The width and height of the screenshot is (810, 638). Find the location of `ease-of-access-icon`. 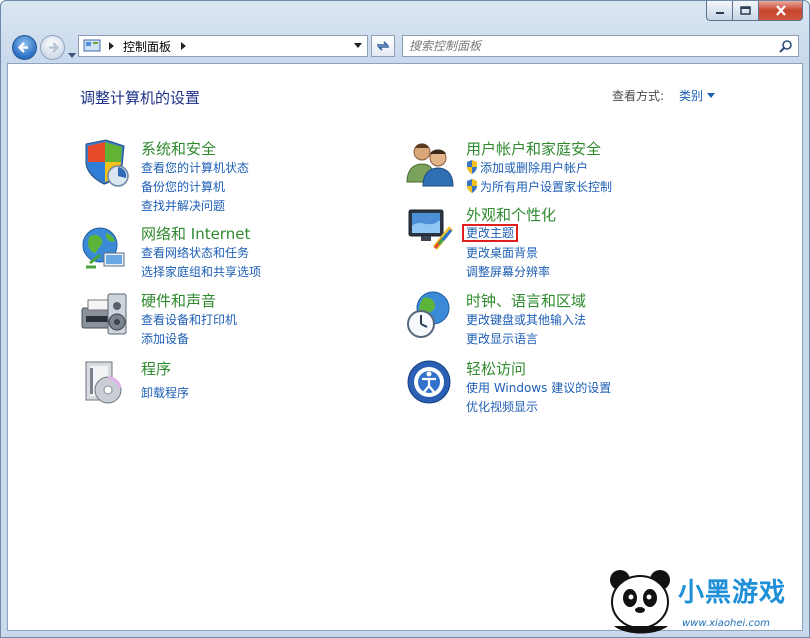

ease-of-access-icon is located at coordinates (430, 383).